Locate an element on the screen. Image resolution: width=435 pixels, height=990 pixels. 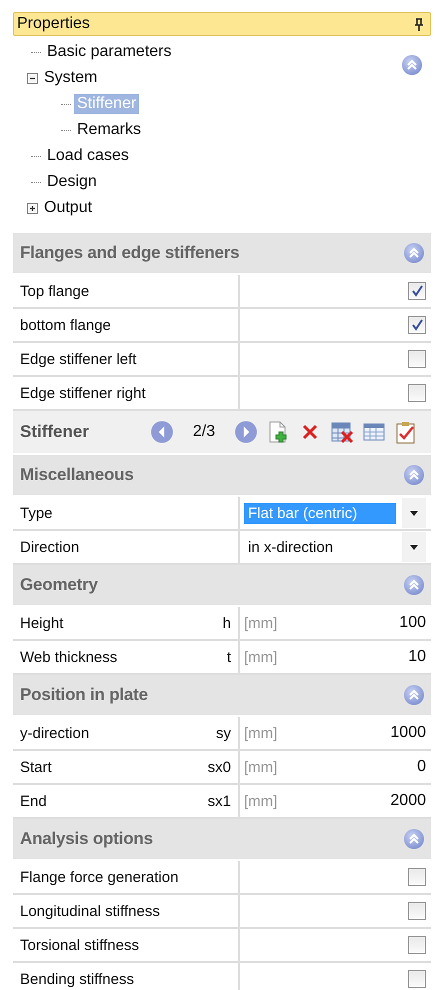
property-label: Start is located at coordinates (36, 767).